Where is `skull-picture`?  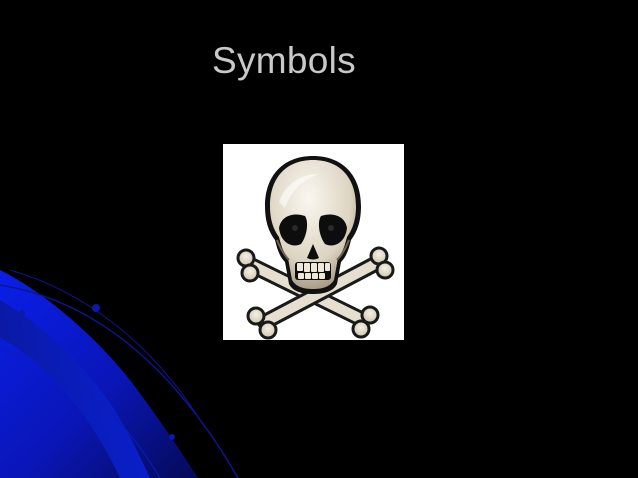 skull-picture is located at coordinates (313, 242).